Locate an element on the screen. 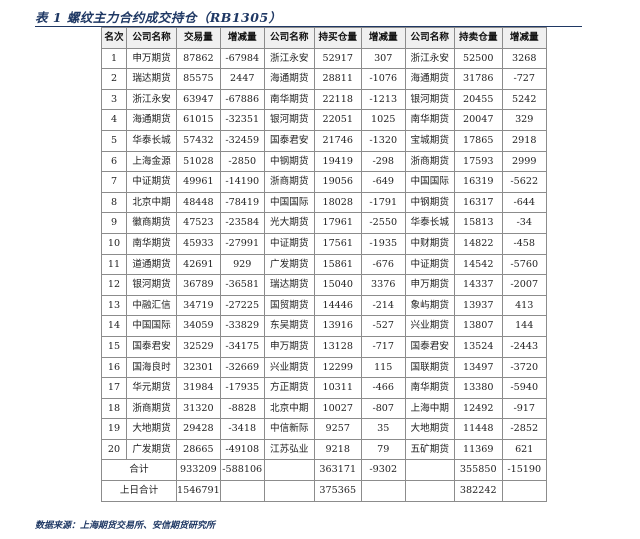 Image resolution: width=640 pixels, height=539 pixels. header-company: 公司名称 is located at coordinates (429, 38).